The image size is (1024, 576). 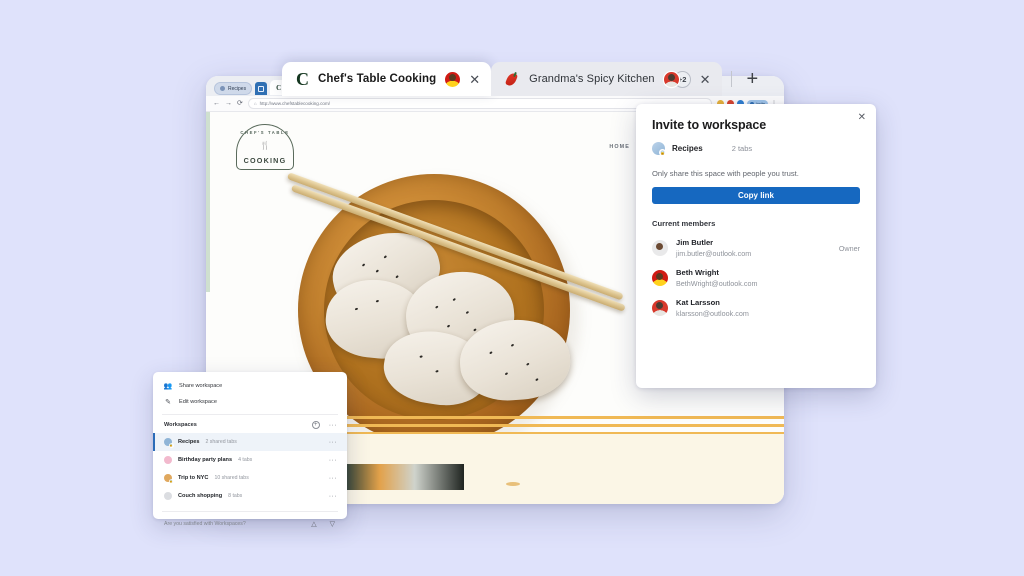 I want to click on avatar-group: +2, so click(x=677, y=79).